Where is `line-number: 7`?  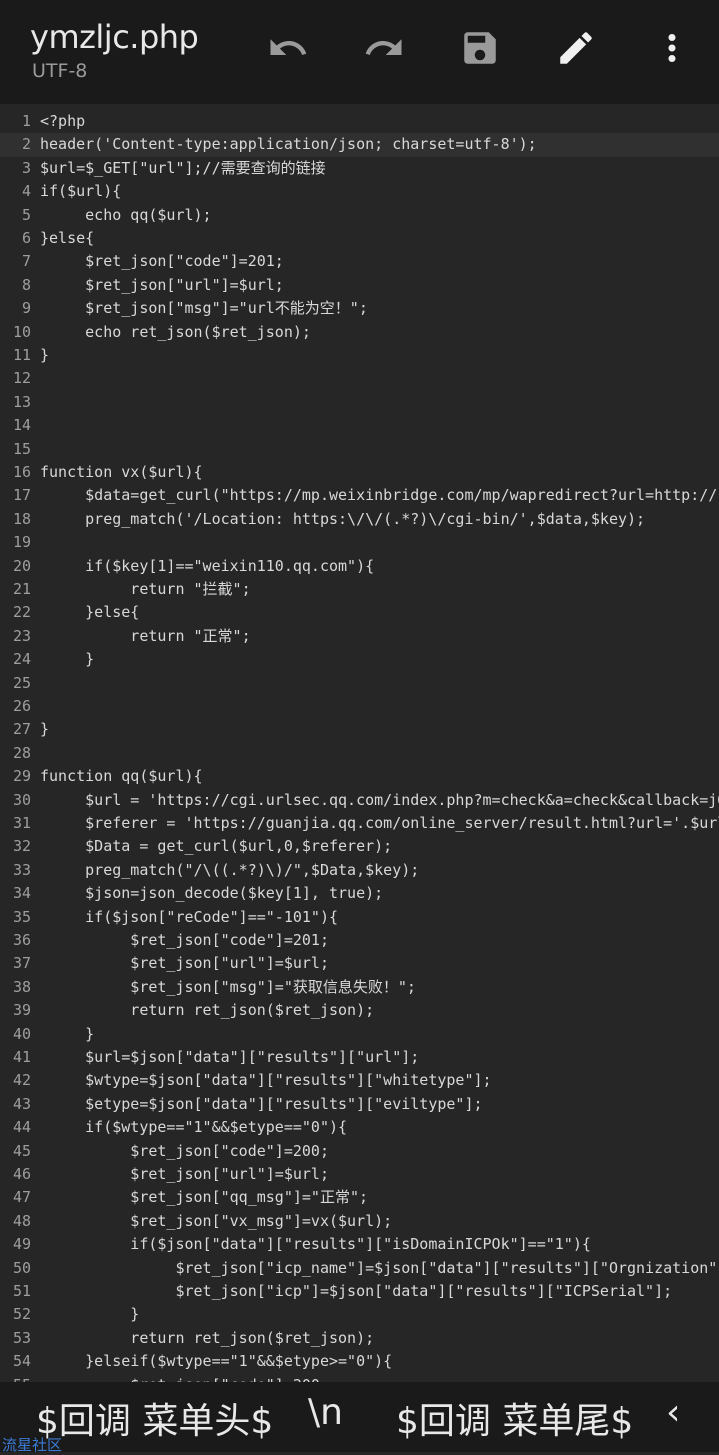 line-number: 7 is located at coordinates (26, 261).